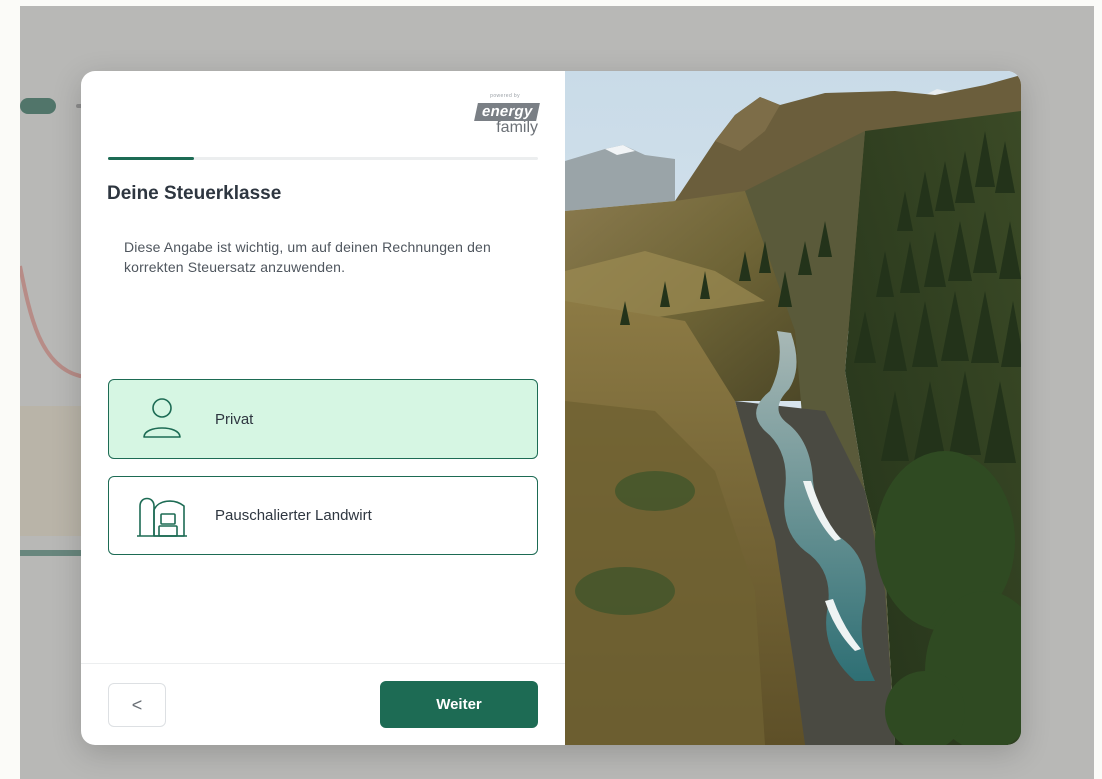 The height and width of the screenshot is (779, 1102). Describe the element at coordinates (459, 704) in the screenshot. I see `next-button: Weiter` at that location.